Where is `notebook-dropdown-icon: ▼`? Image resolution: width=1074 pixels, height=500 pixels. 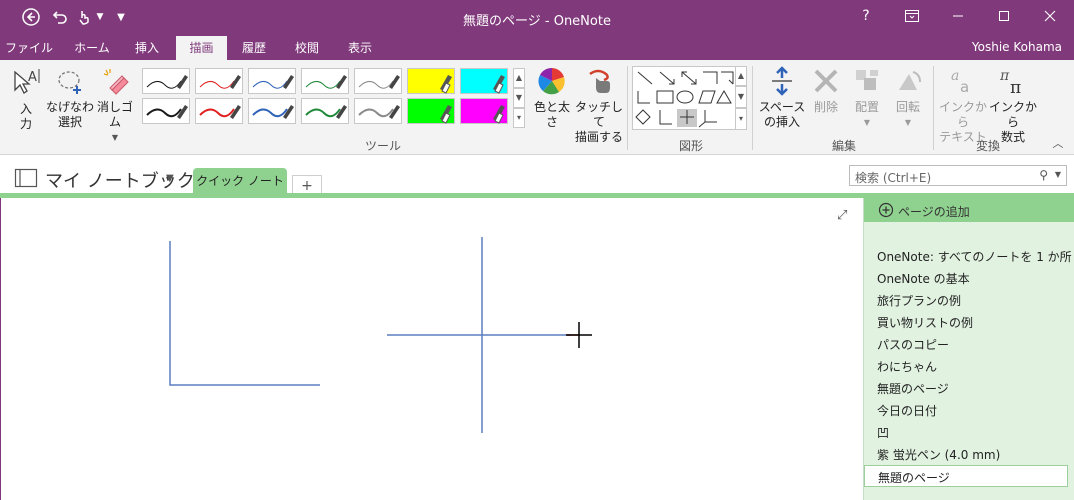
notebook-dropdown-icon: ▼ is located at coordinates (170, 178).